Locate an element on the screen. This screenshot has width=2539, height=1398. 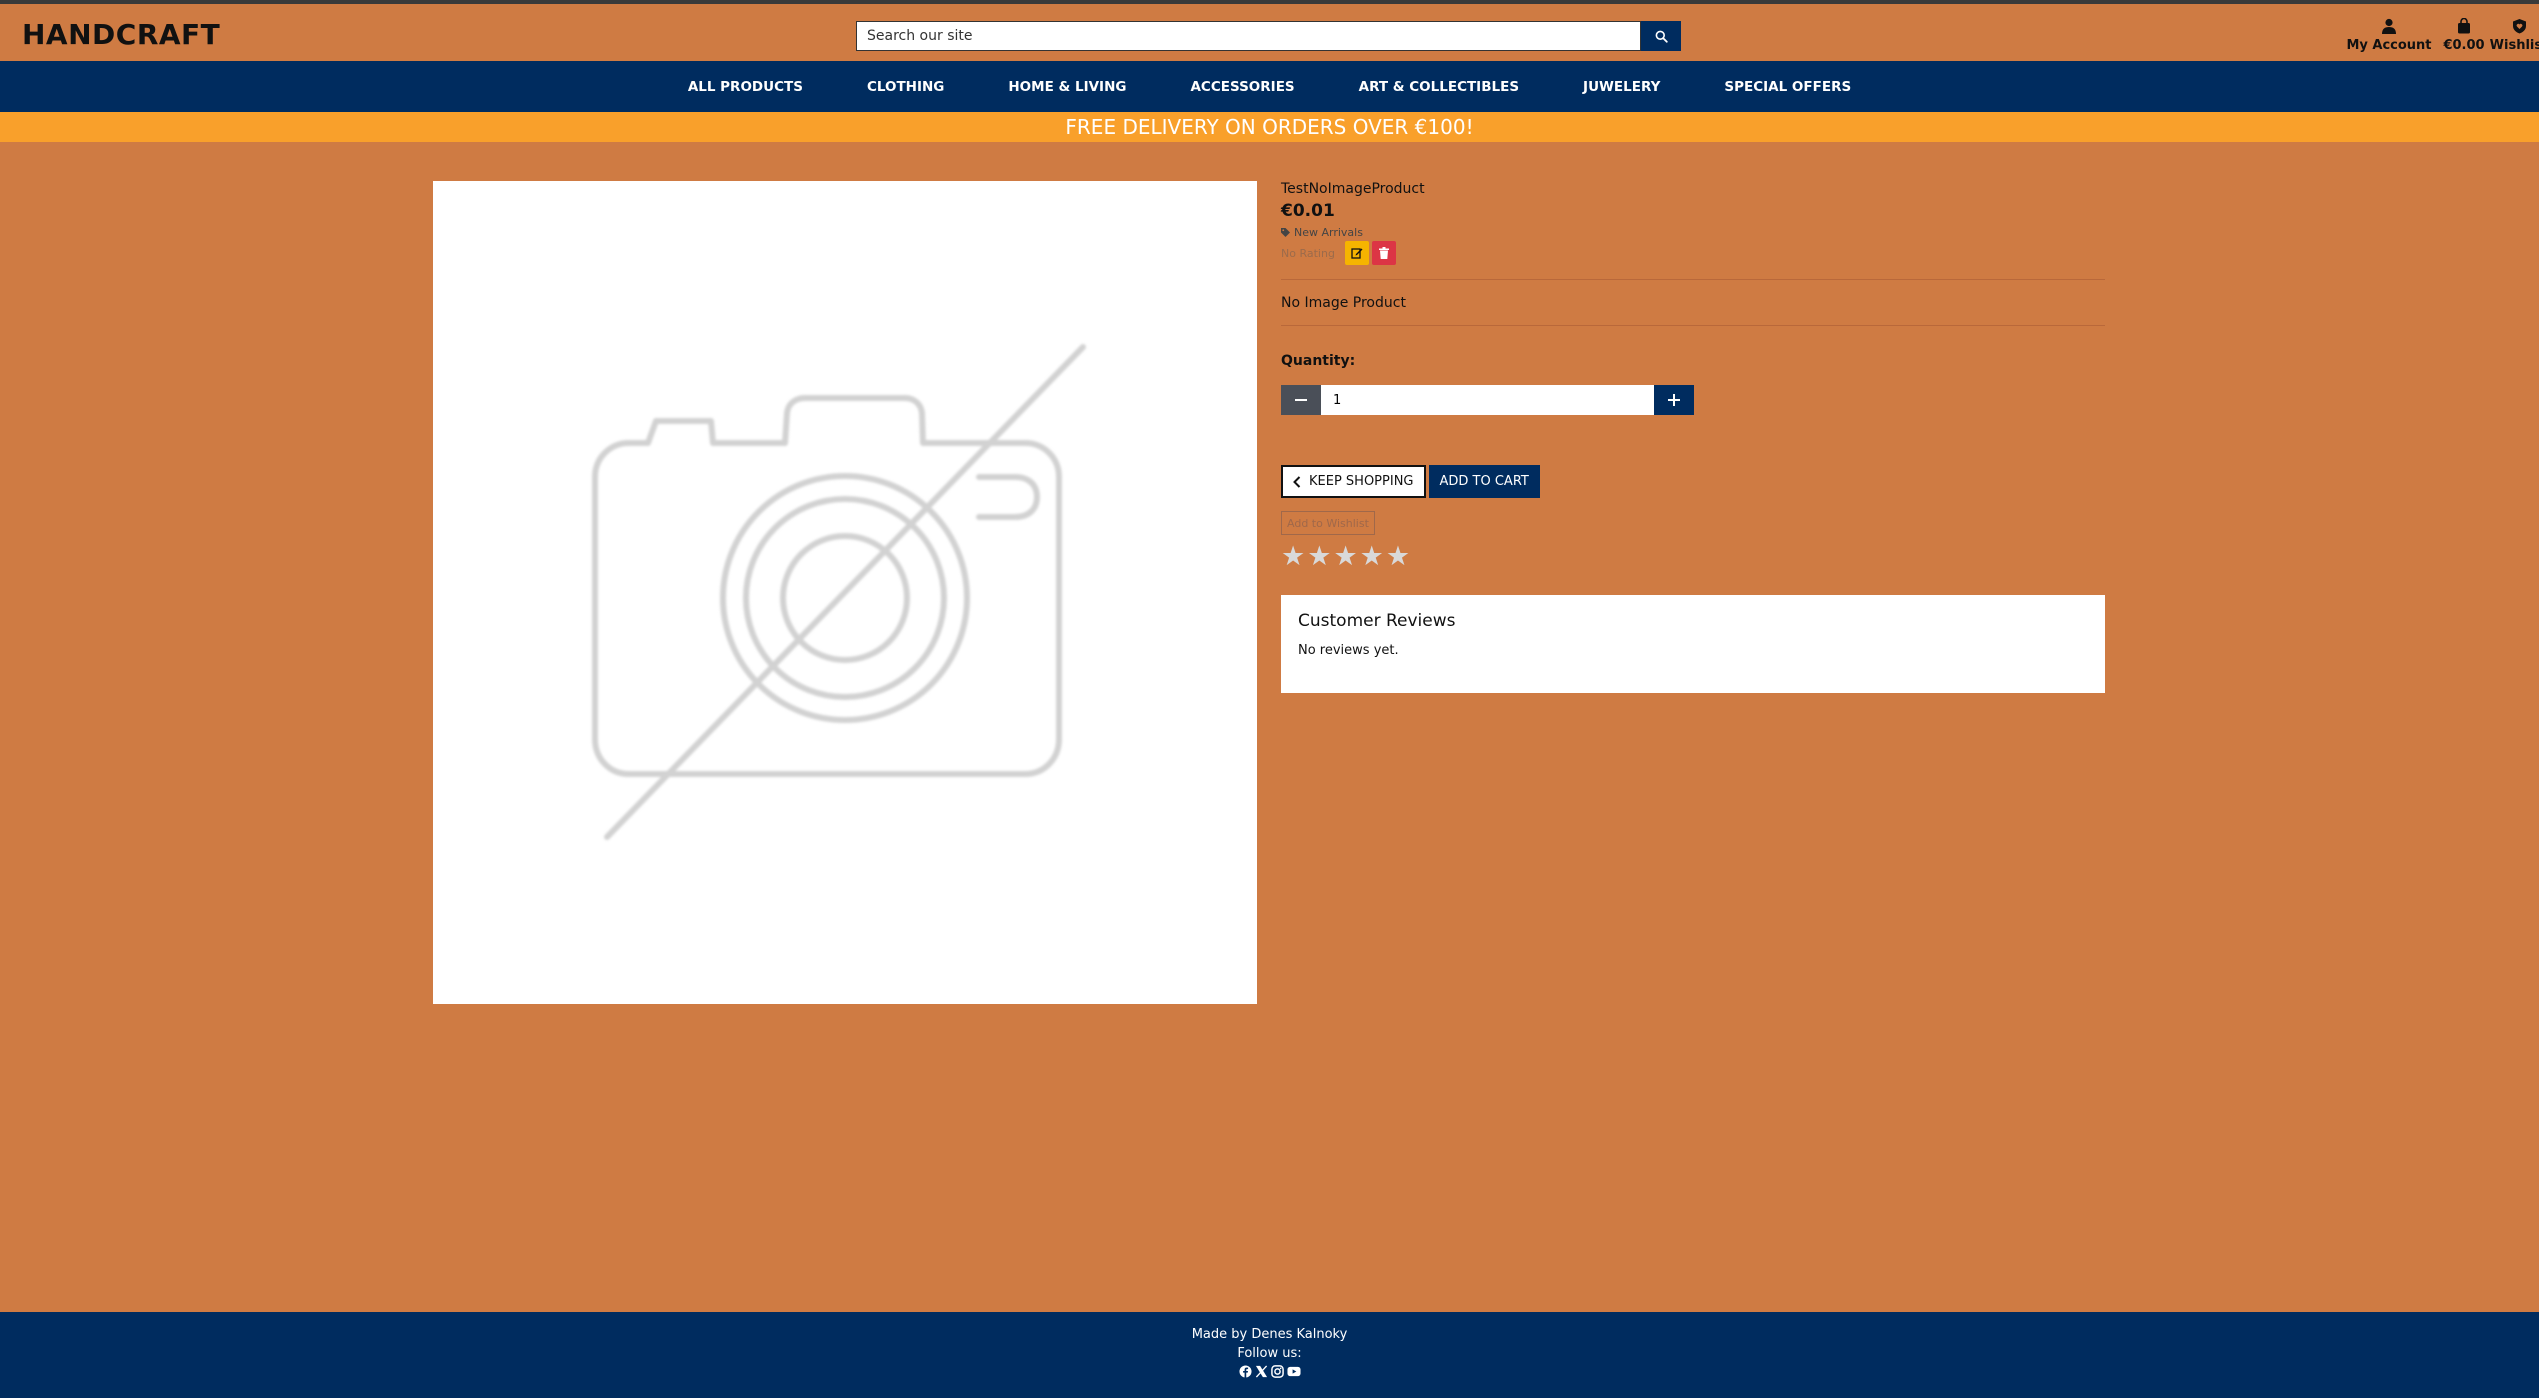
youtube-icon is located at coordinates (1293, 1371).